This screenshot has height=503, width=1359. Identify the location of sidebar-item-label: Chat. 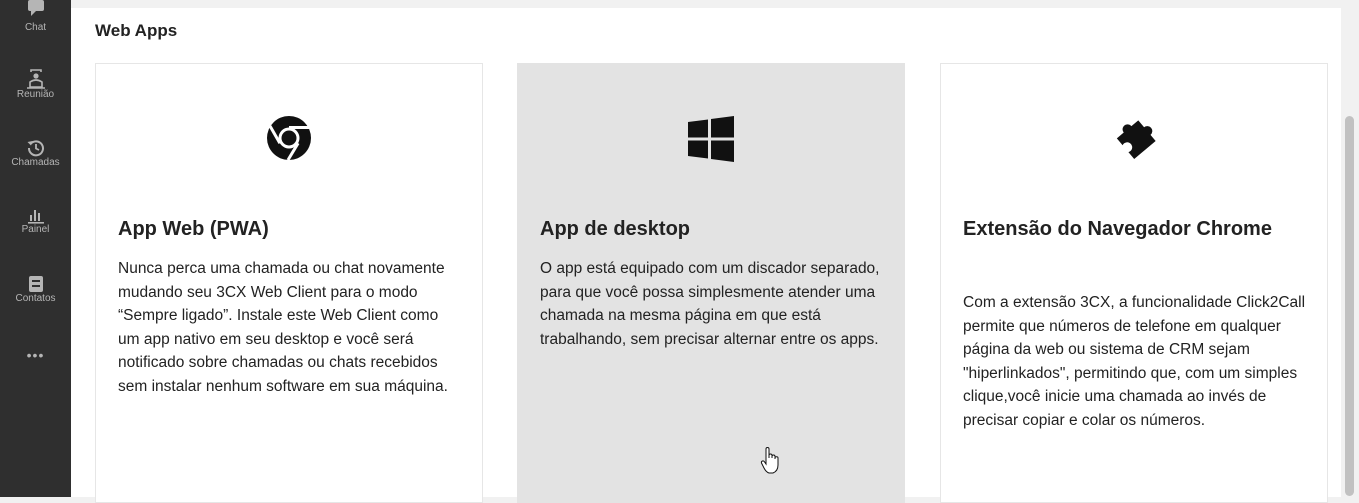
(35, 27).